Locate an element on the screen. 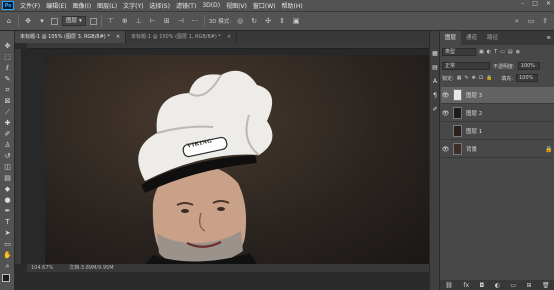 Image resolution: width=554 pixels, height=290 pixels. gradient-tool-icon: ▤ is located at coordinates (7, 178).